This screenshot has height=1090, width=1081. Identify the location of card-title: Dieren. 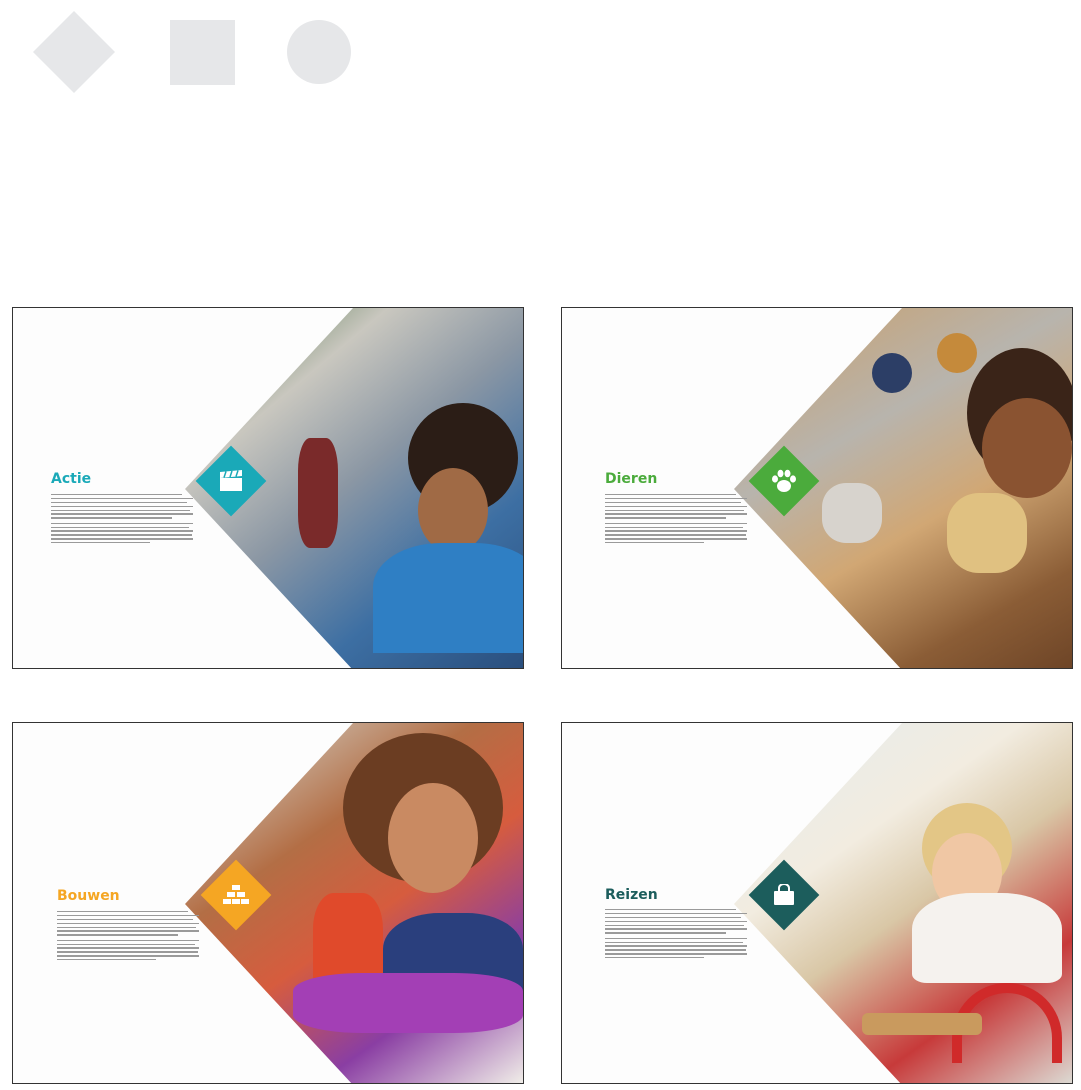
(631, 479).